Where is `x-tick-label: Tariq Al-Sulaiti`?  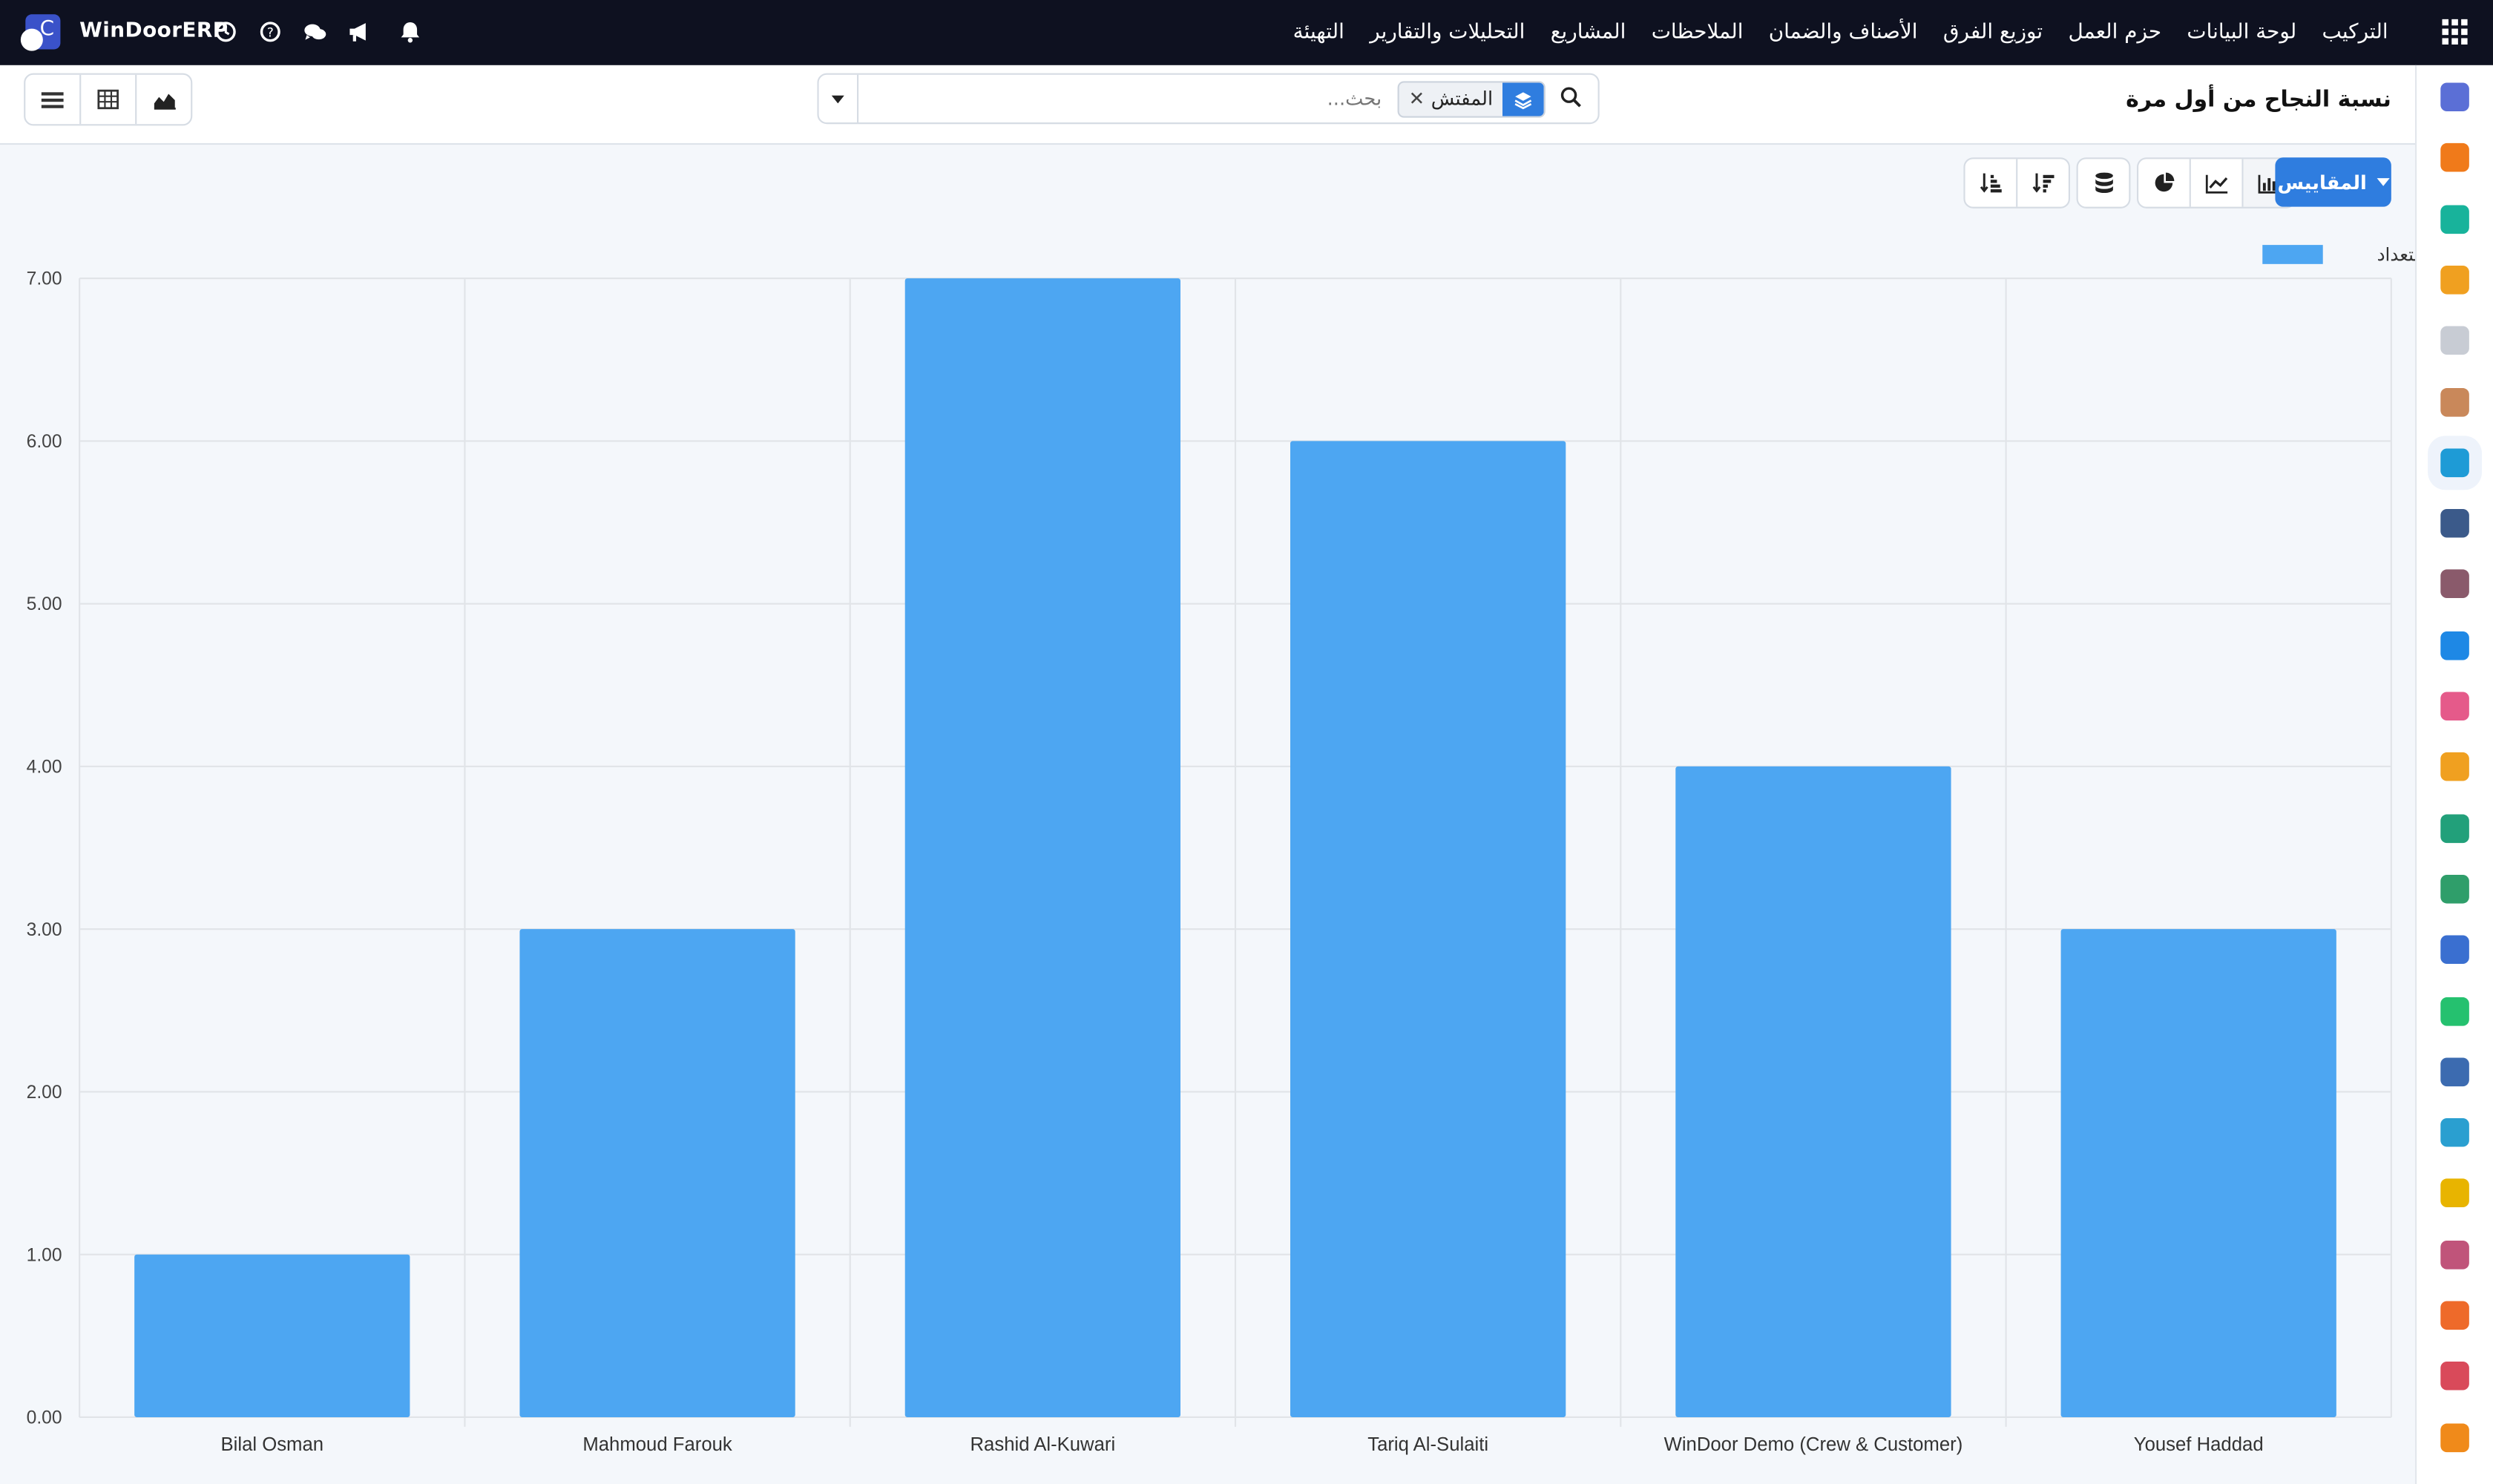 x-tick-label: Tariq Al-Sulaiti is located at coordinates (1427, 1444).